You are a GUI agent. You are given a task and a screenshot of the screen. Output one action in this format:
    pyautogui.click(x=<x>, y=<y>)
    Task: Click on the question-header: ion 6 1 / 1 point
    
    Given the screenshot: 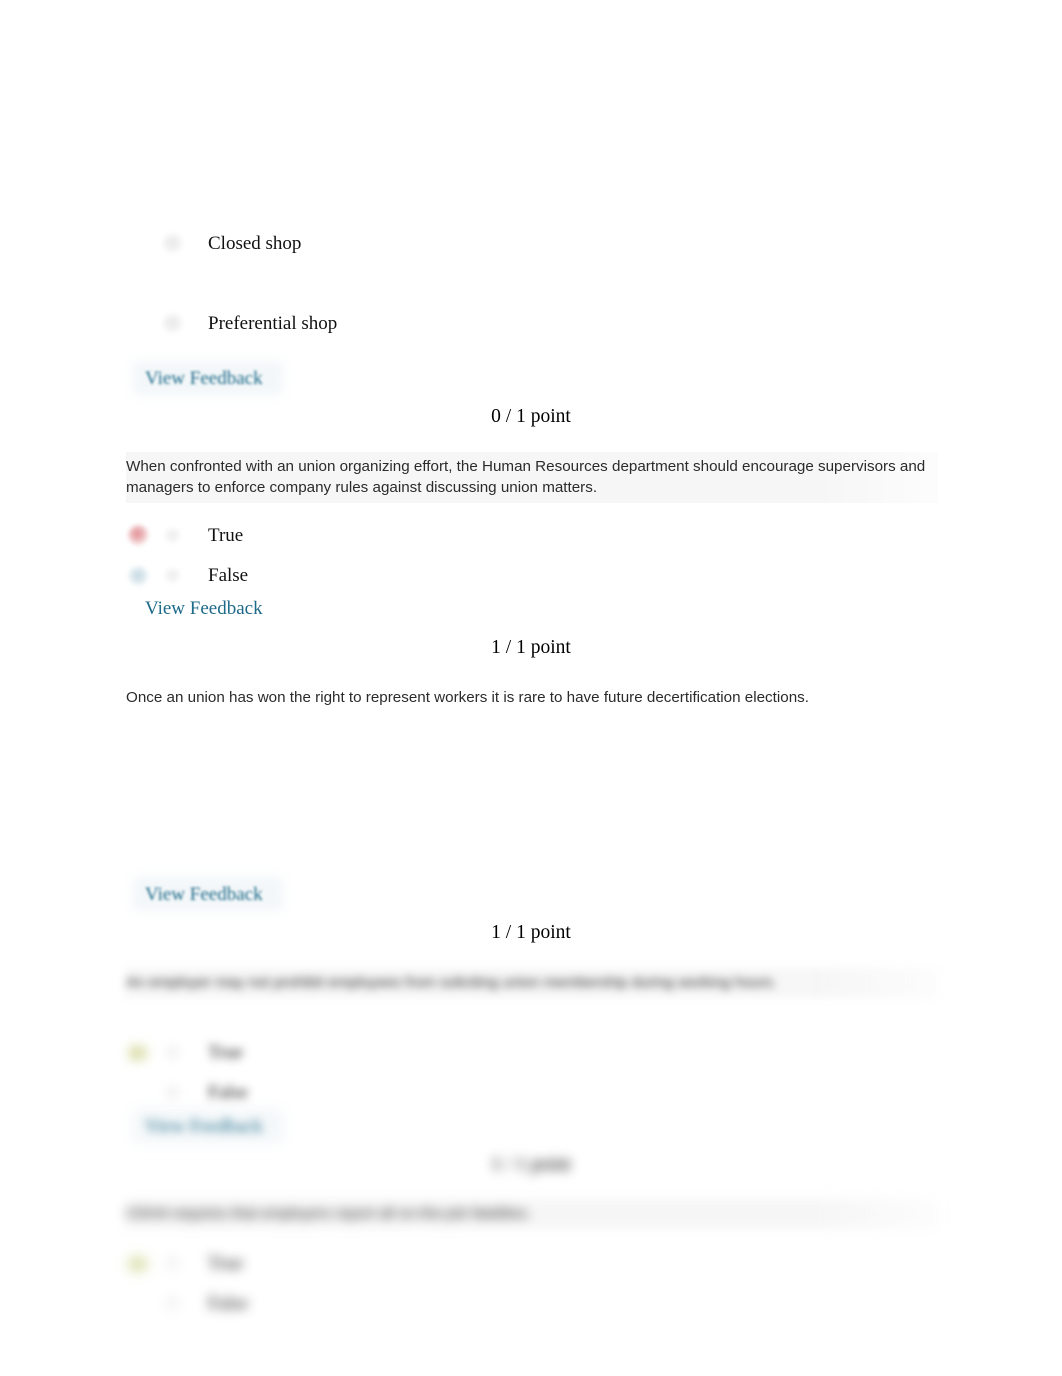 What is the action you would take?
    pyautogui.click(x=531, y=652)
    